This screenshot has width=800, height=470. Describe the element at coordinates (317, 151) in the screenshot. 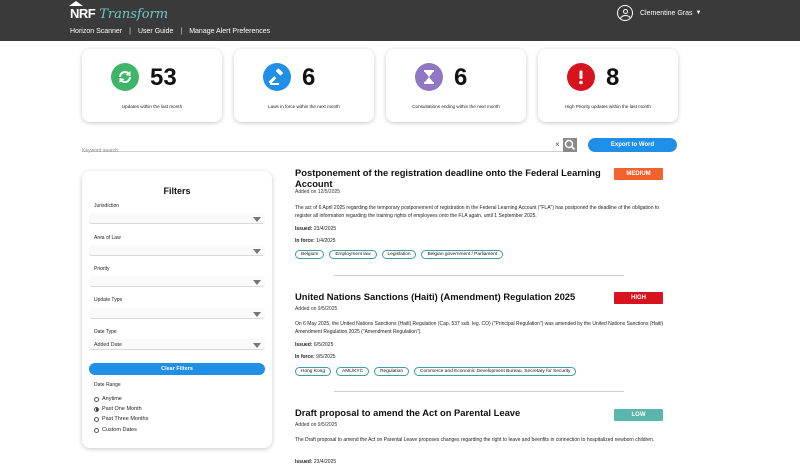

I see `search-input` at that location.